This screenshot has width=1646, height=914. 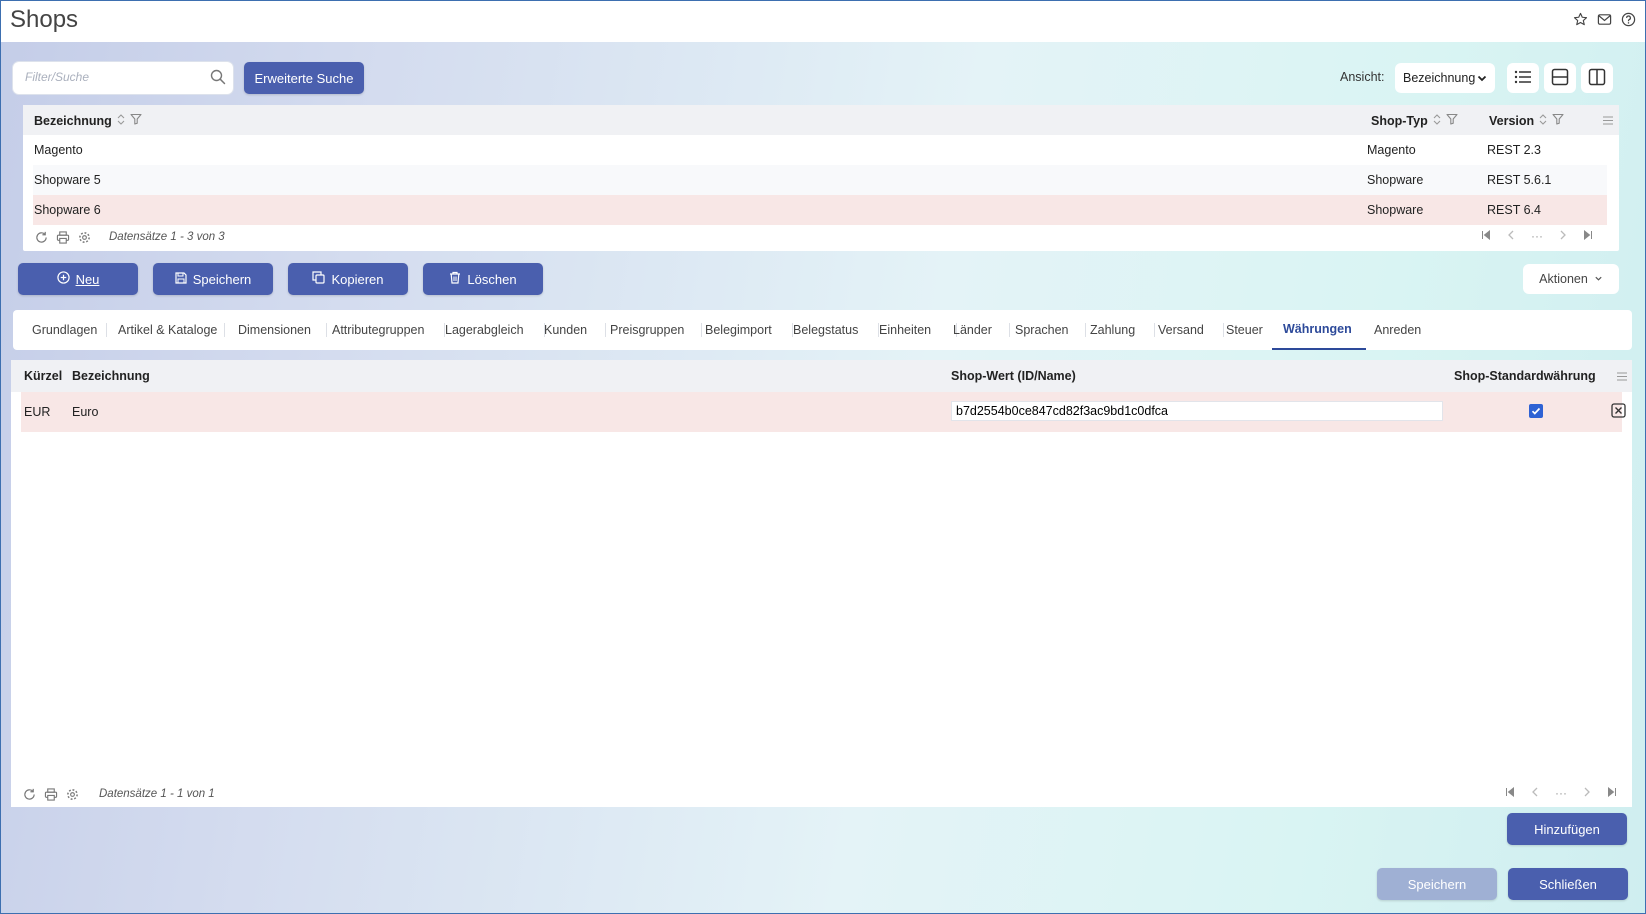 I want to click on list-view-button, so click(x=1523, y=78).